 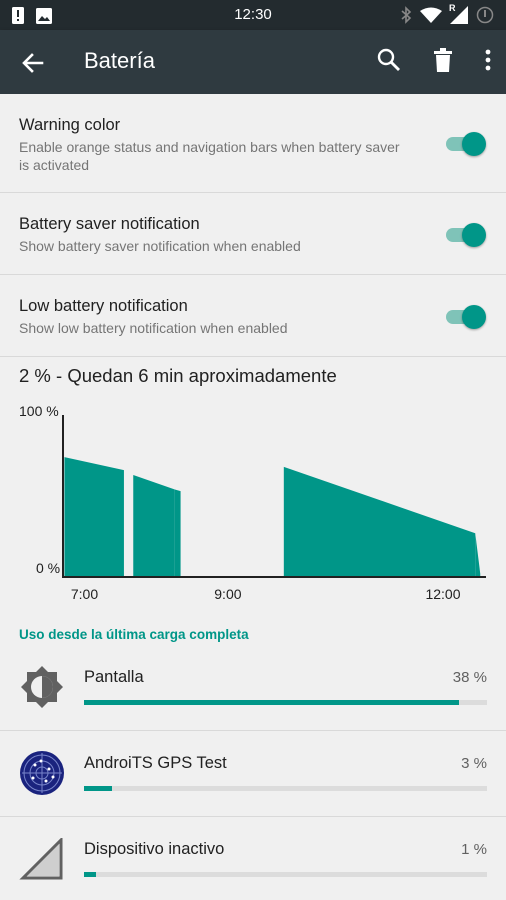 I want to click on y-max-label: 100 %, so click(x=39, y=411).